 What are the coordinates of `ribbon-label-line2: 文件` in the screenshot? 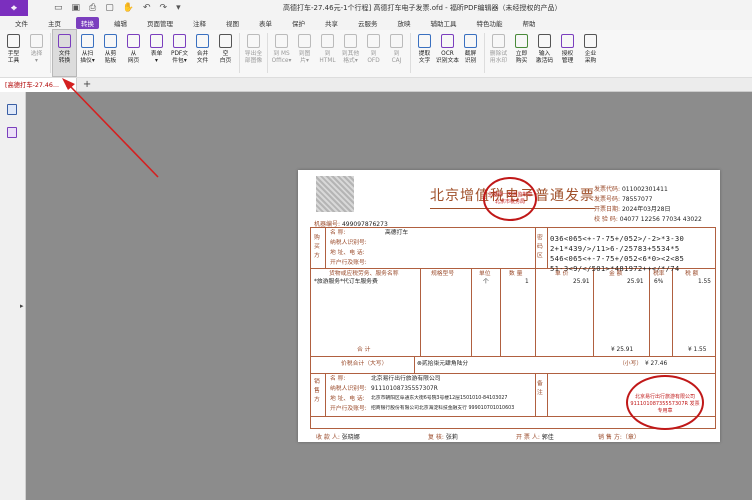 It's located at (202, 61).